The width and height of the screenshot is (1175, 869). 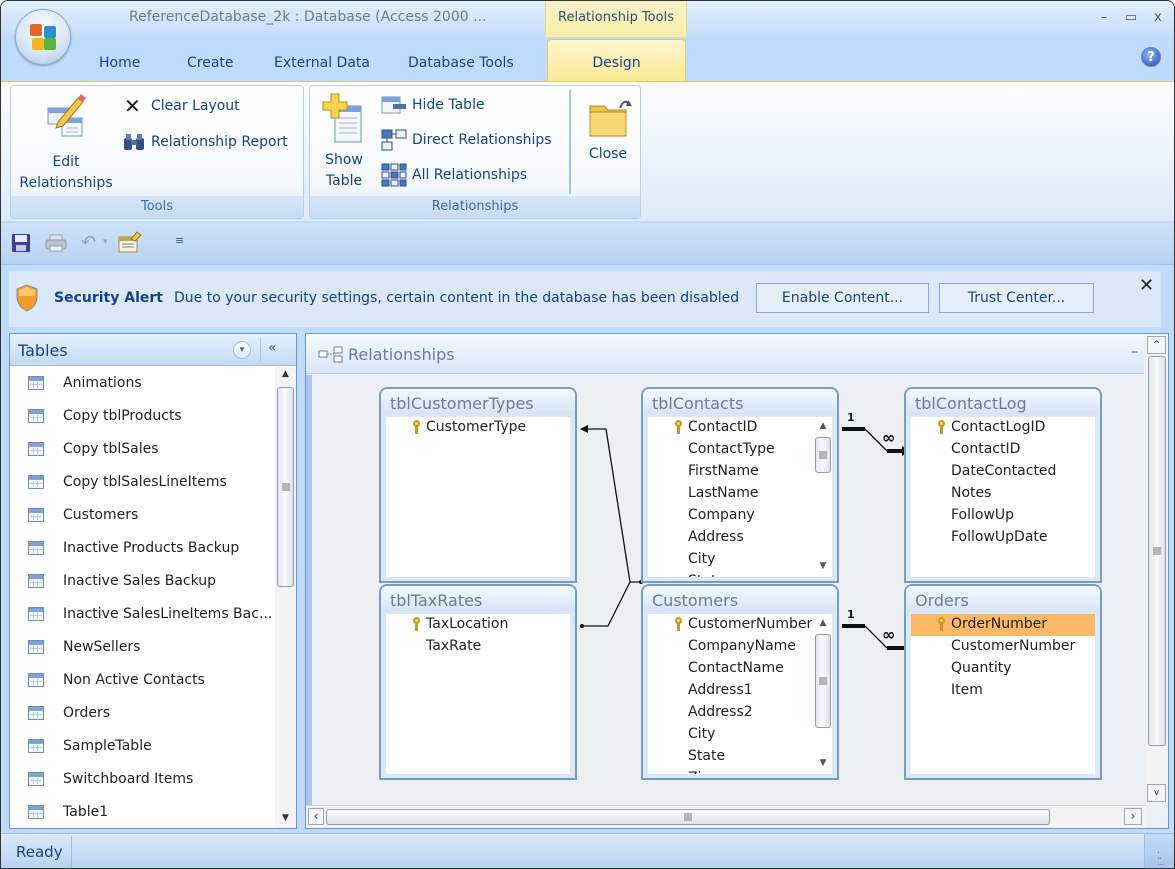 What do you see at coordinates (478, 682) in the screenshot?
I see `field-list-tblTaxRates: tblTaxRates TaxLocation TaxRate` at bounding box center [478, 682].